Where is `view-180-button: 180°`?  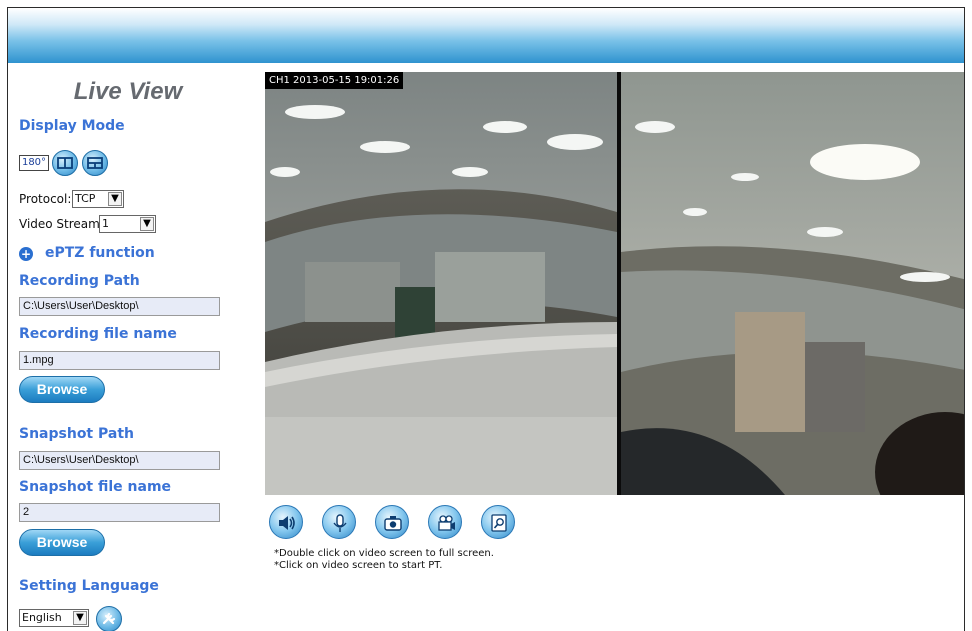 view-180-button: 180° is located at coordinates (34, 163).